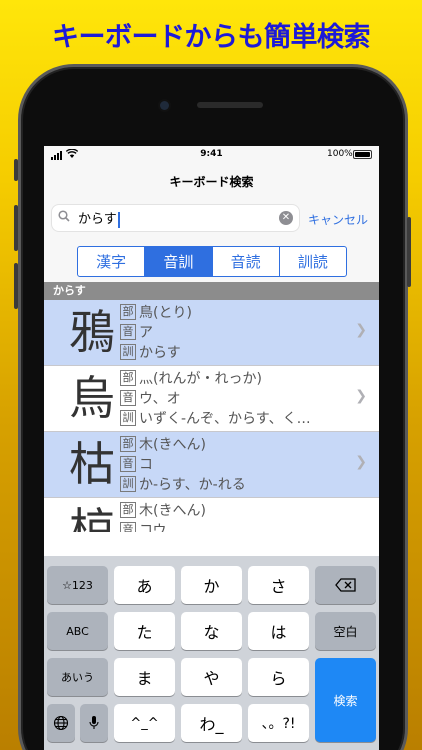 The height and width of the screenshot is (750, 422). I want to click on key-ra: ら, so click(278, 677).